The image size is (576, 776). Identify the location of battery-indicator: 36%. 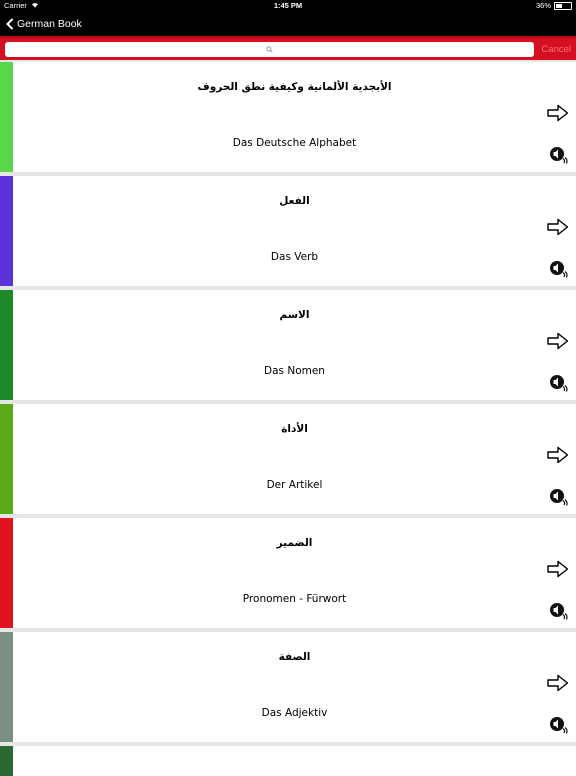
(554, 5).